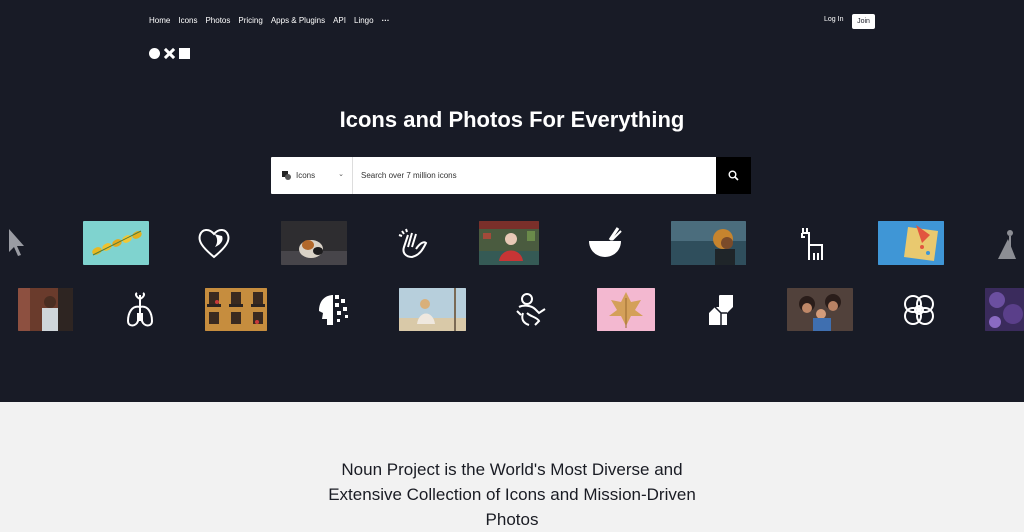  I want to click on cursor-icon, so click(17, 243).